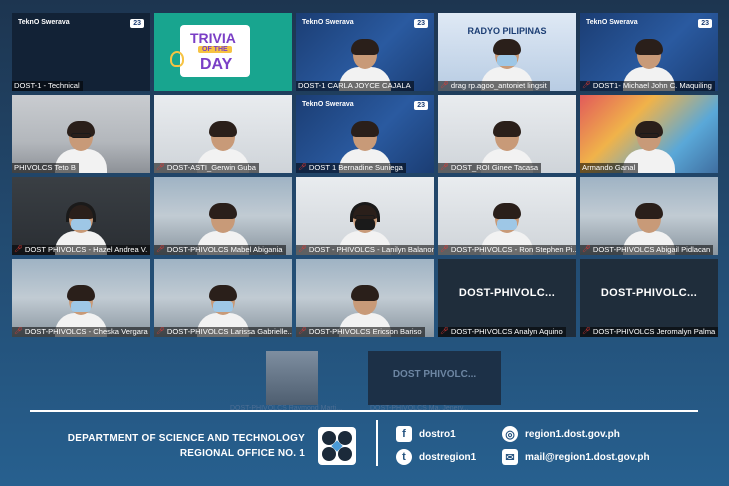 This screenshot has width=729, height=486. What do you see at coordinates (220, 250) in the screenshot?
I see `participant-name-label: 🎤︎ DOST-PHIVOLCS Mabel Abigania` at bounding box center [220, 250].